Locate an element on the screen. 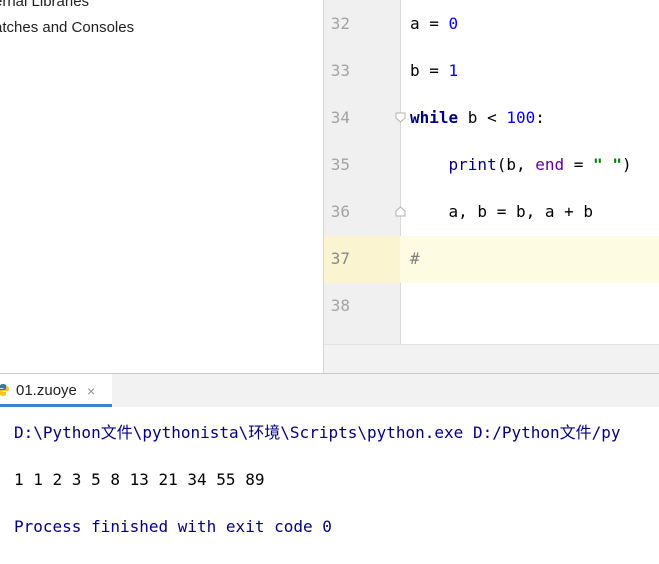  code-token: 0 is located at coordinates (453, 23).